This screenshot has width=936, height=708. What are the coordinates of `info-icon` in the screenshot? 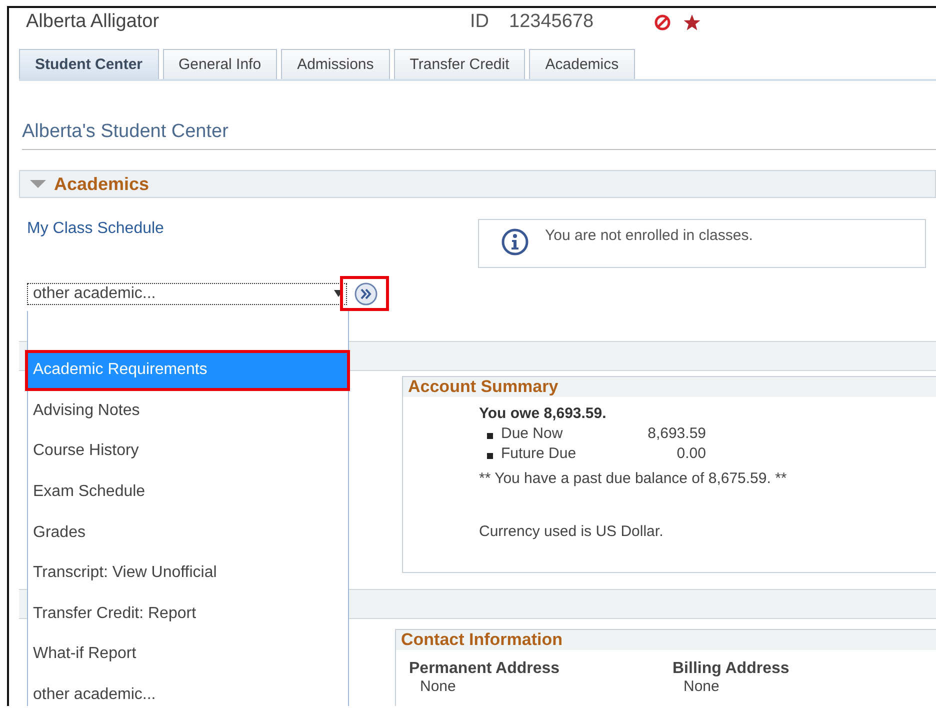 It's located at (515, 242).